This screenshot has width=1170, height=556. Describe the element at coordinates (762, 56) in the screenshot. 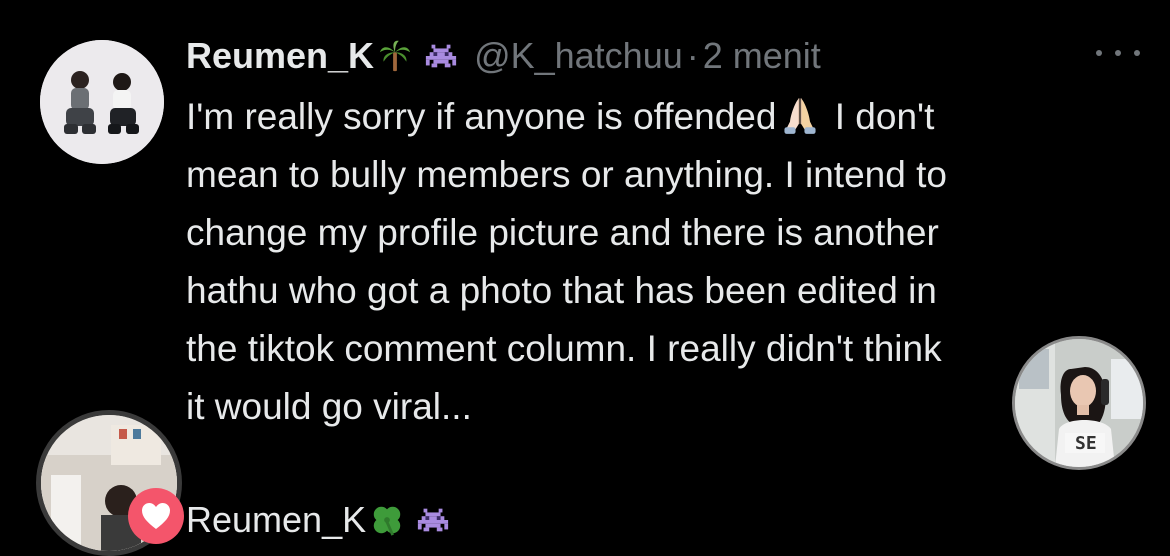

I see `tweet-timestamp: 2 menit` at that location.